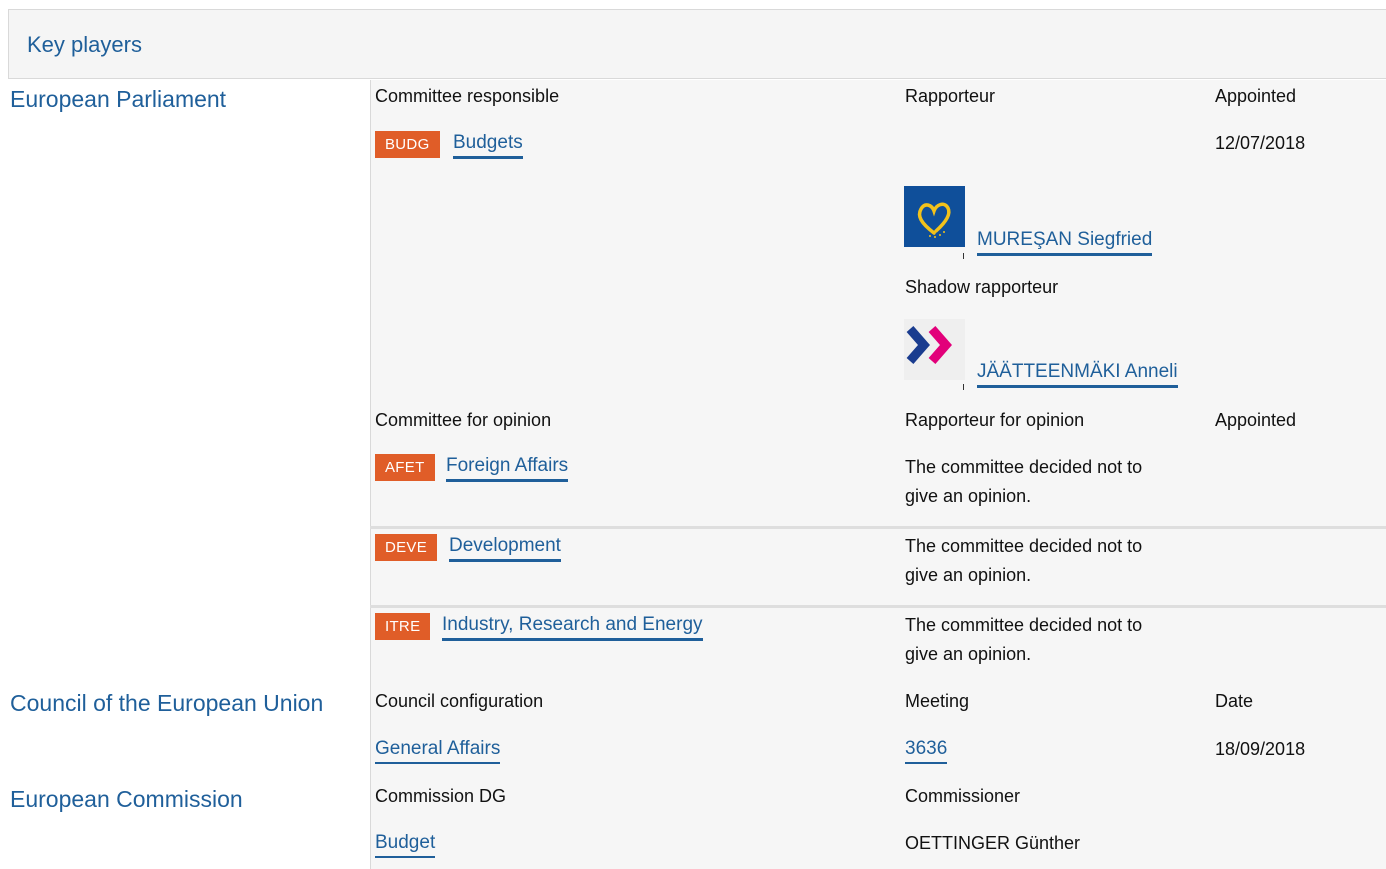  Describe the element at coordinates (459, 701) in the screenshot. I see `council-config-header: Council configuration` at that location.